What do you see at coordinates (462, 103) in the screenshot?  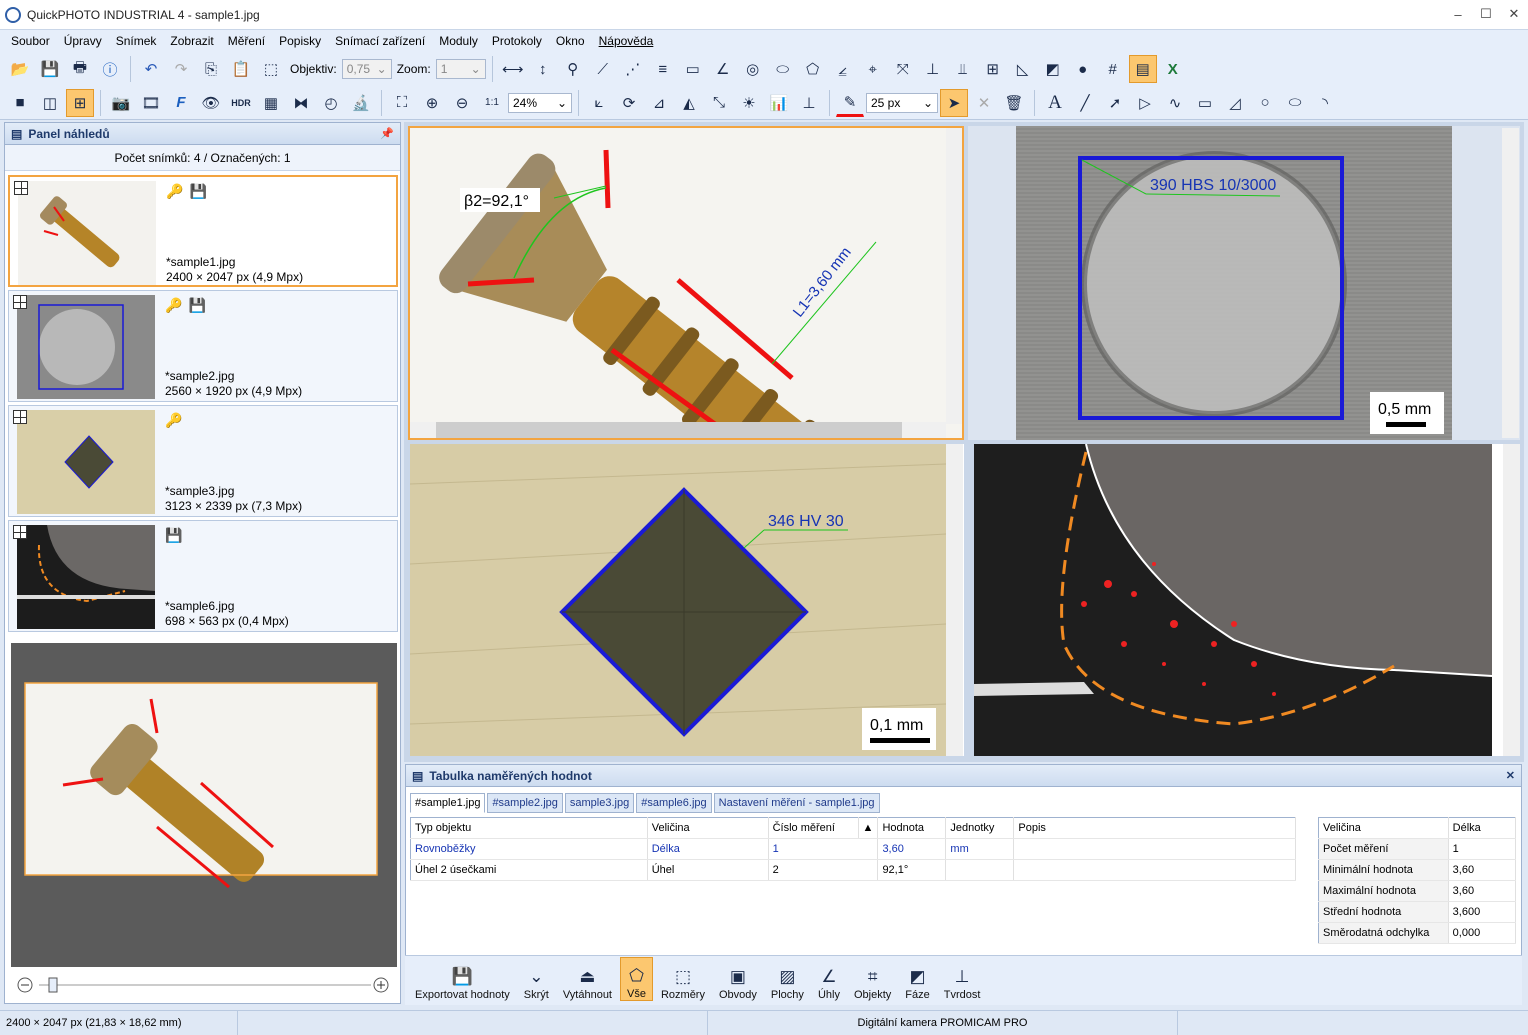 I see `zoom-out-icon: ⊖` at bounding box center [462, 103].